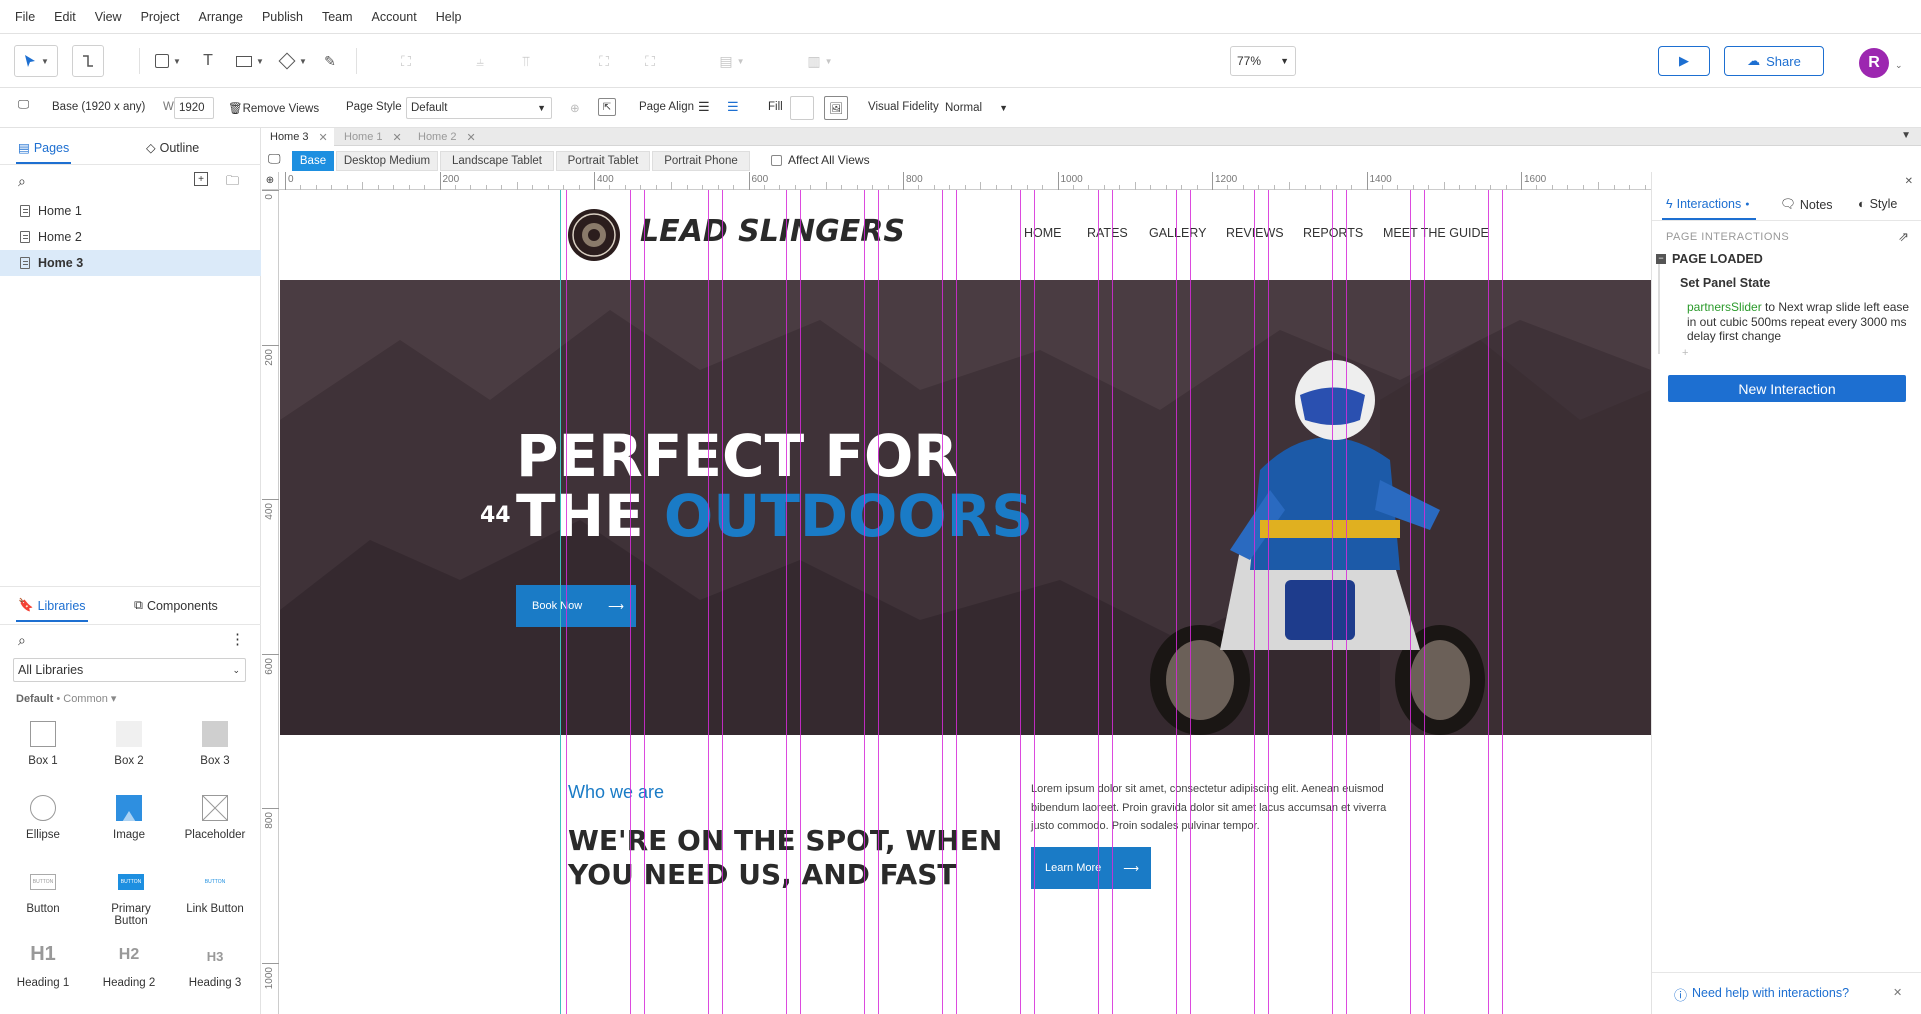 Image resolution: width=1921 pixels, height=1014 pixels. Describe the element at coordinates (43, 966) in the screenshot. I see `widget-heading-1: H1 Heading 1` at that location.